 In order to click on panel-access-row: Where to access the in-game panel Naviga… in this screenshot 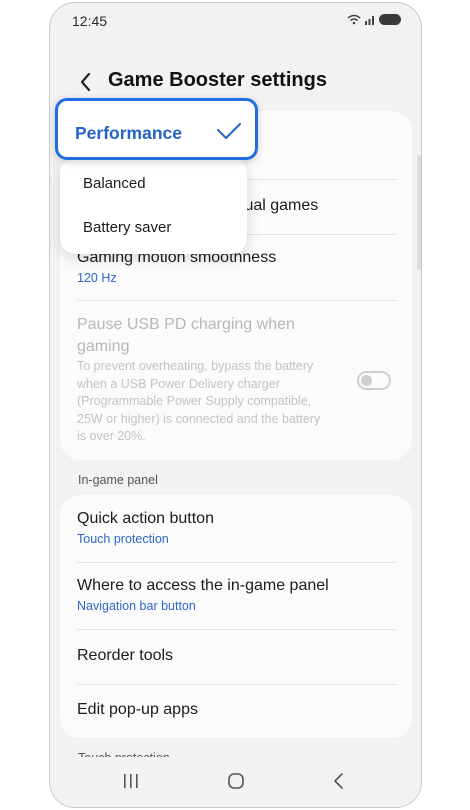, I will do `click(240, 595)`.